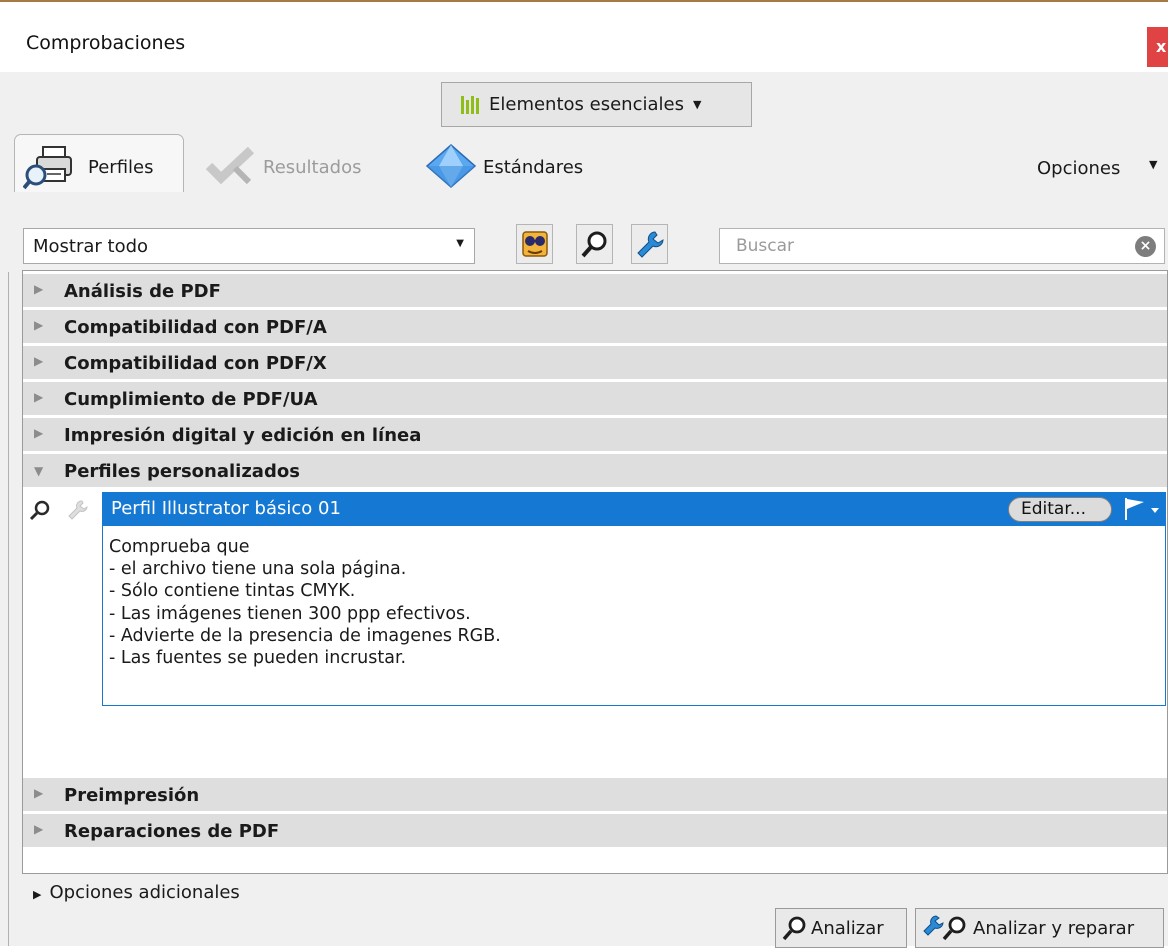 This screenshot has height=948, width=1168. Describe the element at coordinates (142, 291) in the screenshot. I see `tree-category-label: Análisis de PDF` at that location.